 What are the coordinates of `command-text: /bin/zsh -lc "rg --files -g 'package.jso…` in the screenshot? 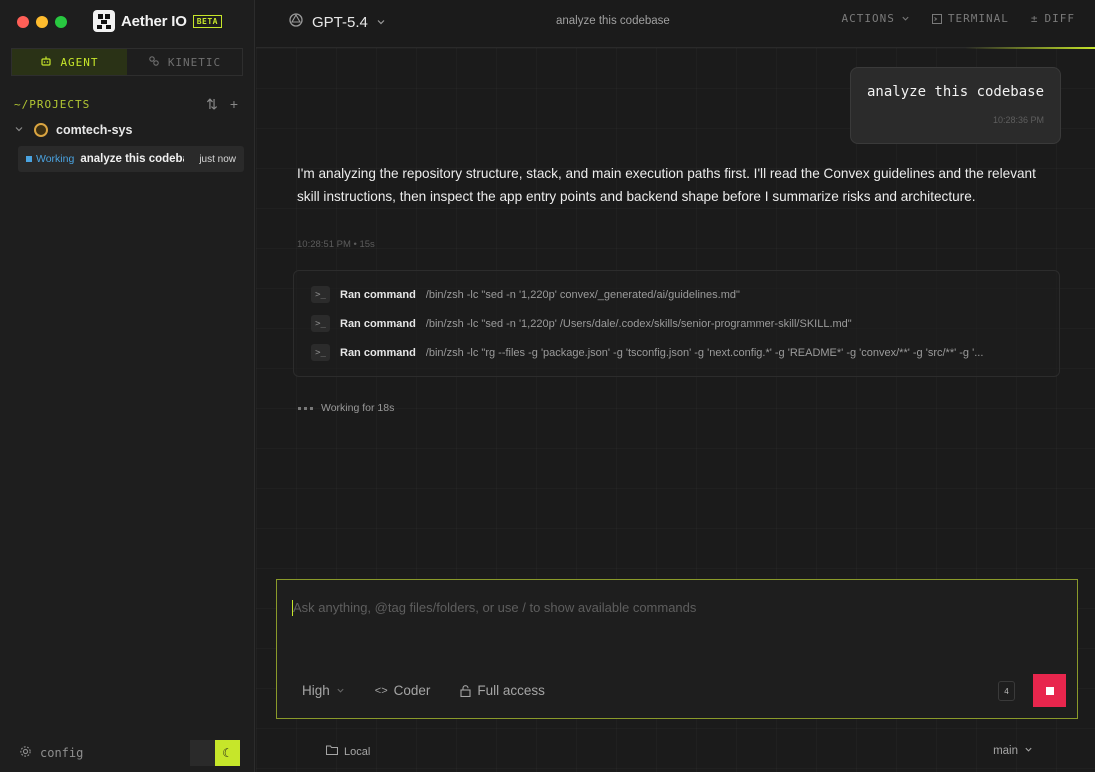 It's located at (704, 352).